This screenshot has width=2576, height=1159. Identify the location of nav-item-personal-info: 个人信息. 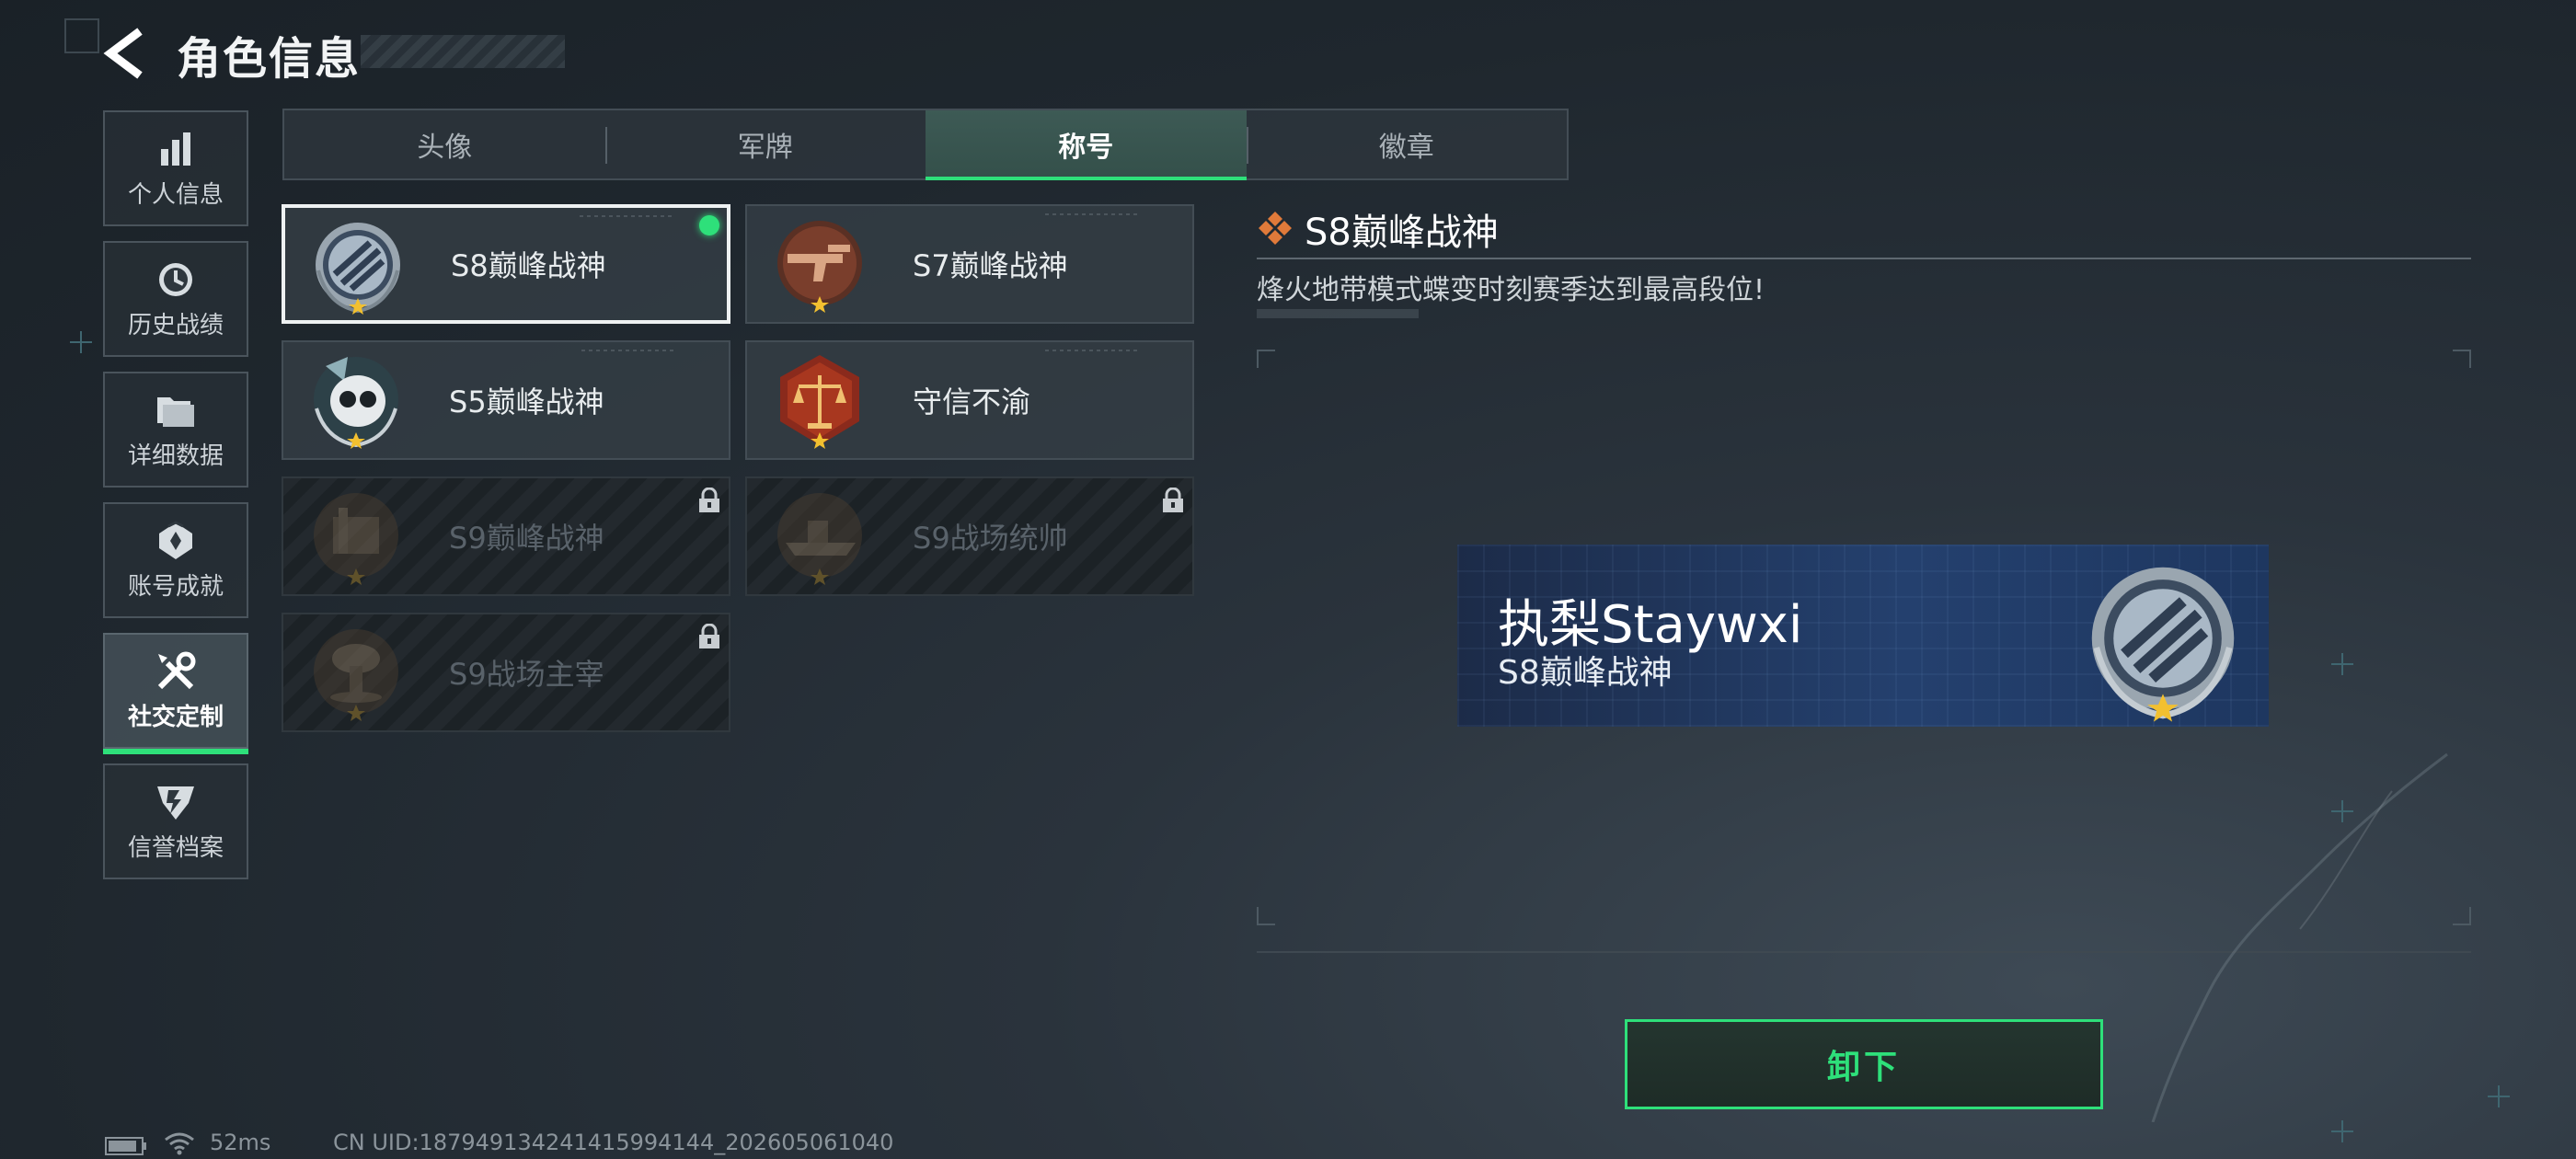
(175, 168).